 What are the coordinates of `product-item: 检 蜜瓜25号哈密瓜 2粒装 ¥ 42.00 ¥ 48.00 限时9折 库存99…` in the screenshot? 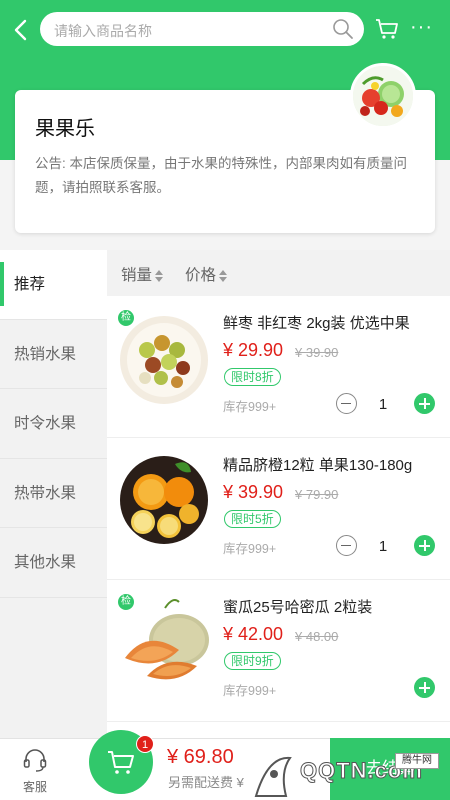 It's located at (278, 651).